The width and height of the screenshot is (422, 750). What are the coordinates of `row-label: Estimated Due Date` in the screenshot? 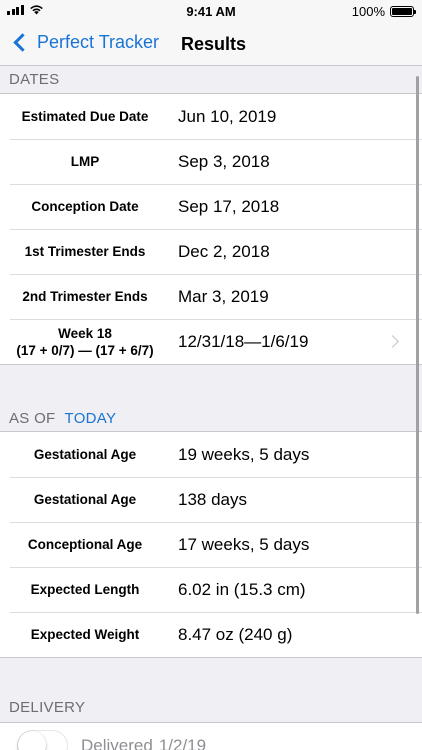 It's located at (85, 116).